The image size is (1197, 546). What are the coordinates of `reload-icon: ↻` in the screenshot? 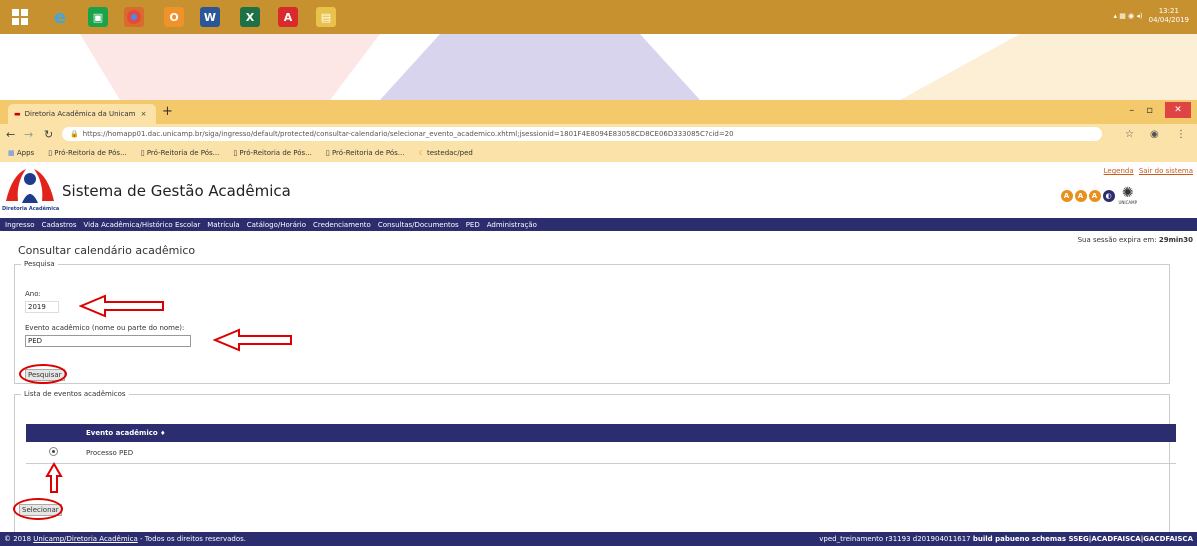 It's located at (48, 134).